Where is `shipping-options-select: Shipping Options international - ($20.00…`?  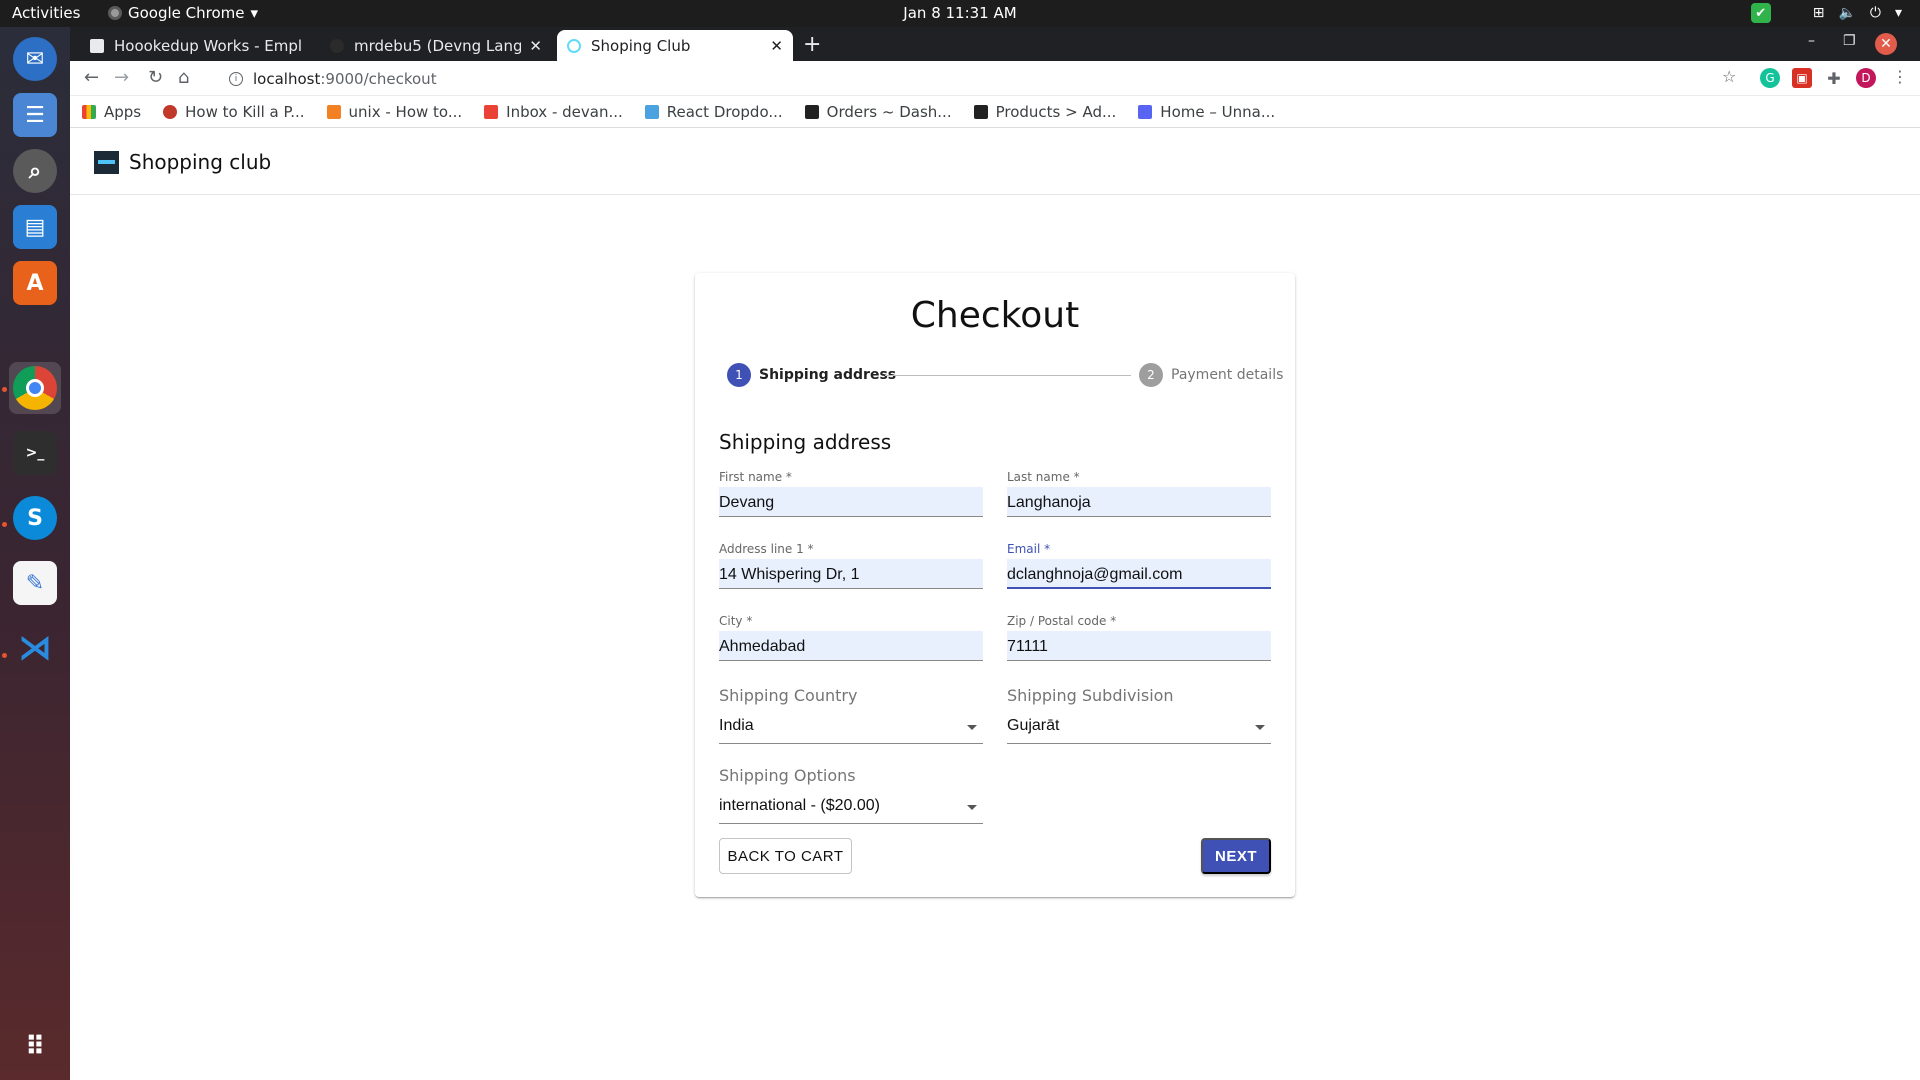 shipping-options-select: Shipping Options international - ($20.00… is located at coordinates (851, 795).